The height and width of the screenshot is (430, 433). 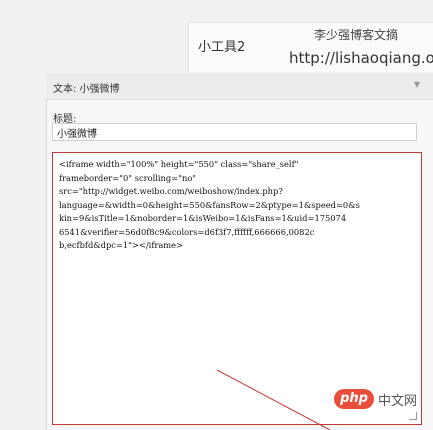 What do you see at coordinates (273, 399) in the screenshot?
I see `annotation-line` at bounding box center [273, 399].